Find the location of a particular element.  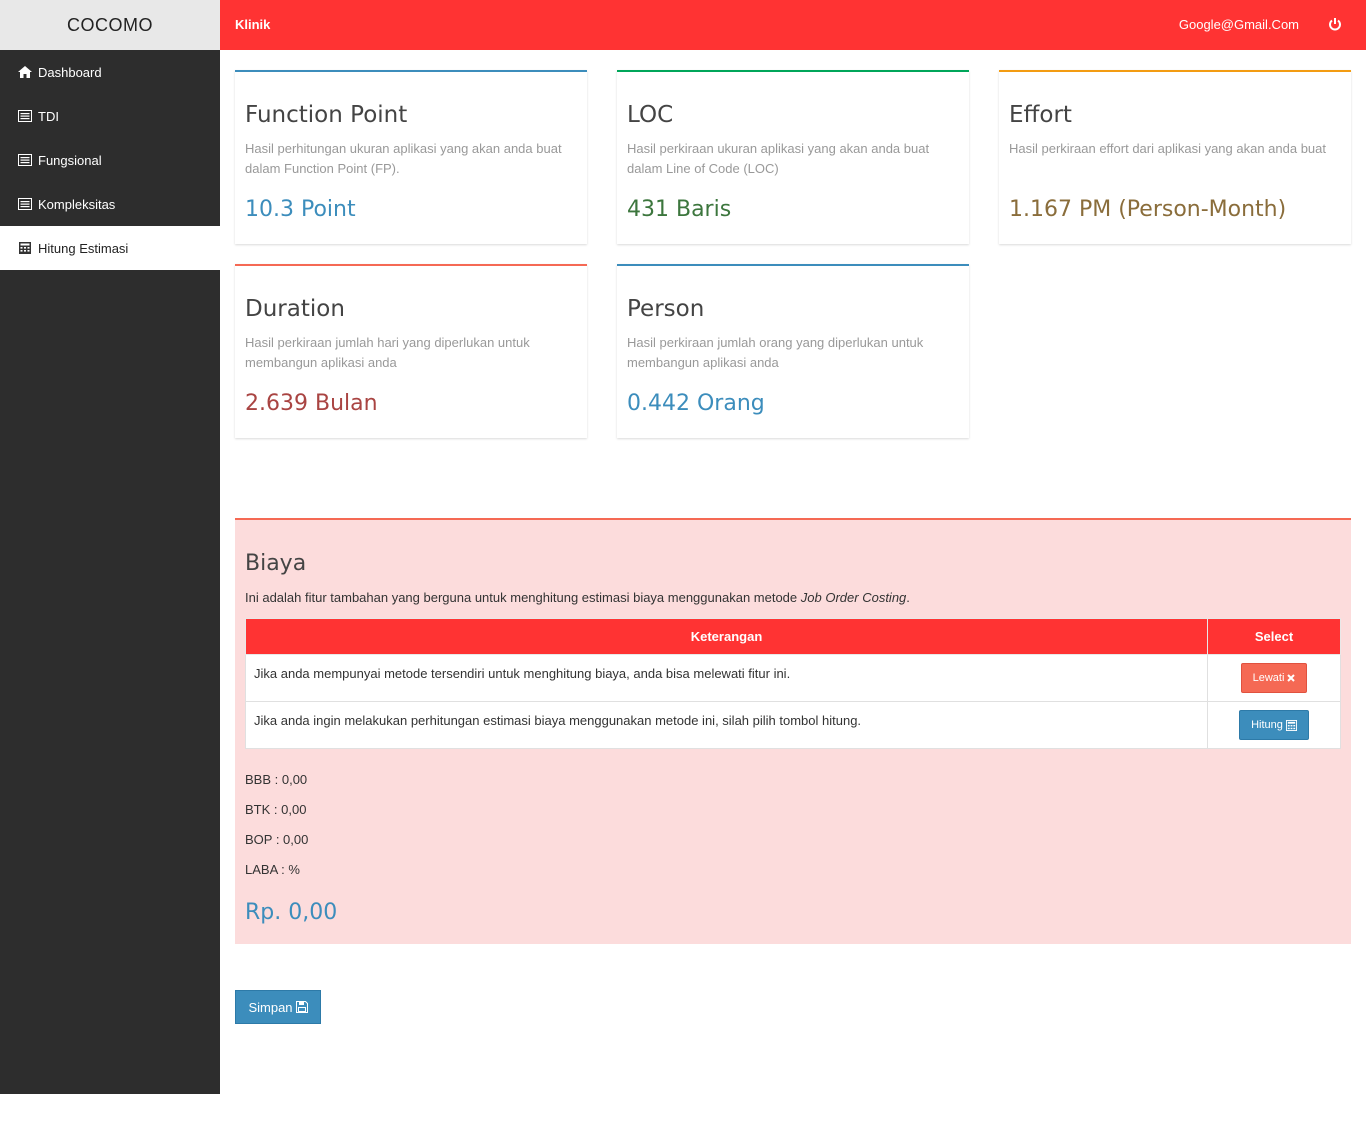

table-header-keterangan: Keterangan is located at coordinates (726, 636).